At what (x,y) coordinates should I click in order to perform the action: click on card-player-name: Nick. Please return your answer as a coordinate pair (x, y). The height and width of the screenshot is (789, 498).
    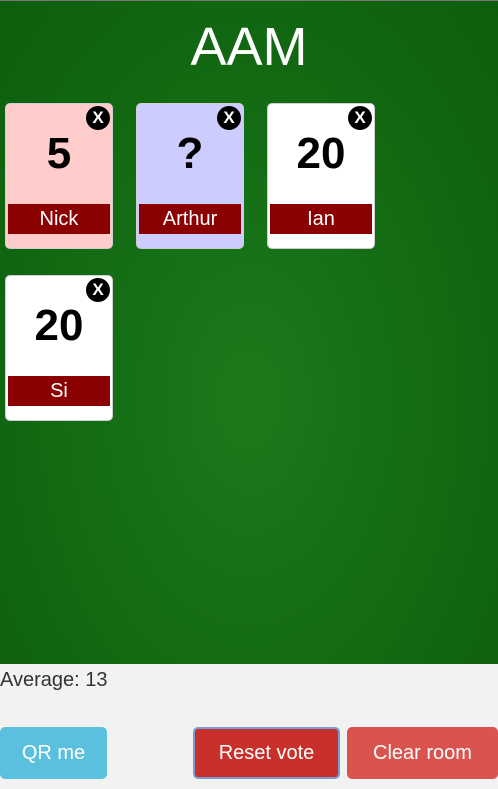
    Looking at the image, I should click on (59, 219).